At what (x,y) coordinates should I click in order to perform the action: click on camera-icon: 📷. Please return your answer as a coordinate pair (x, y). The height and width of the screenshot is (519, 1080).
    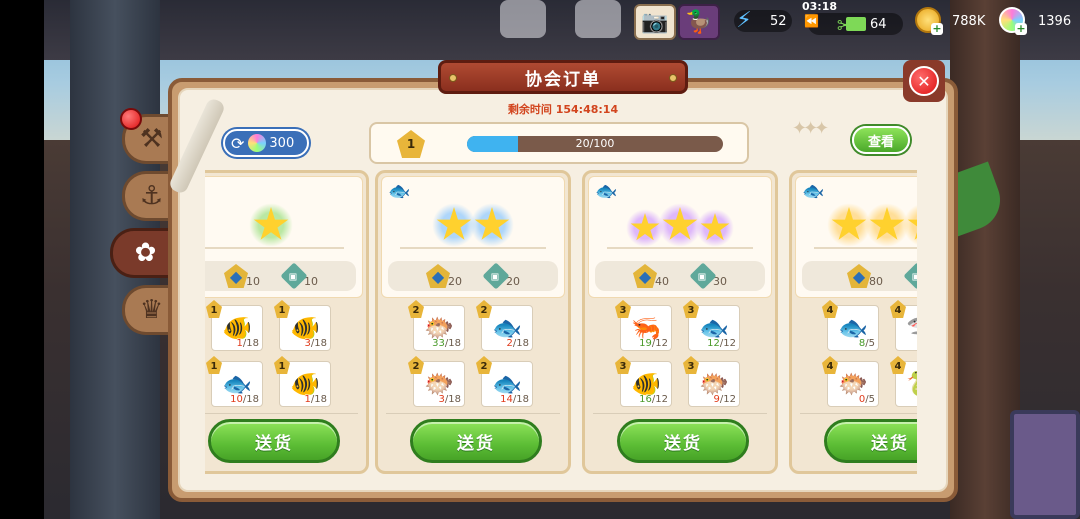
    Looking at the image, I should click on (655, 22).